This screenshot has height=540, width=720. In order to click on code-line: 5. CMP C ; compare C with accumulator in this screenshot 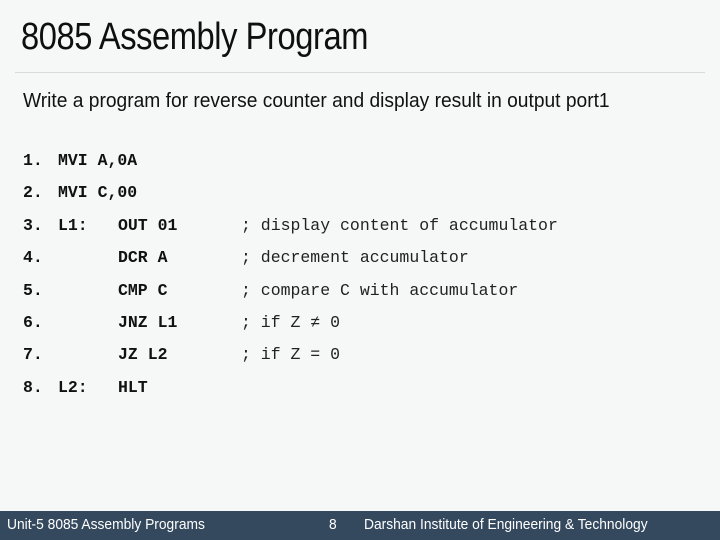, I will do `click(270, 297)`.